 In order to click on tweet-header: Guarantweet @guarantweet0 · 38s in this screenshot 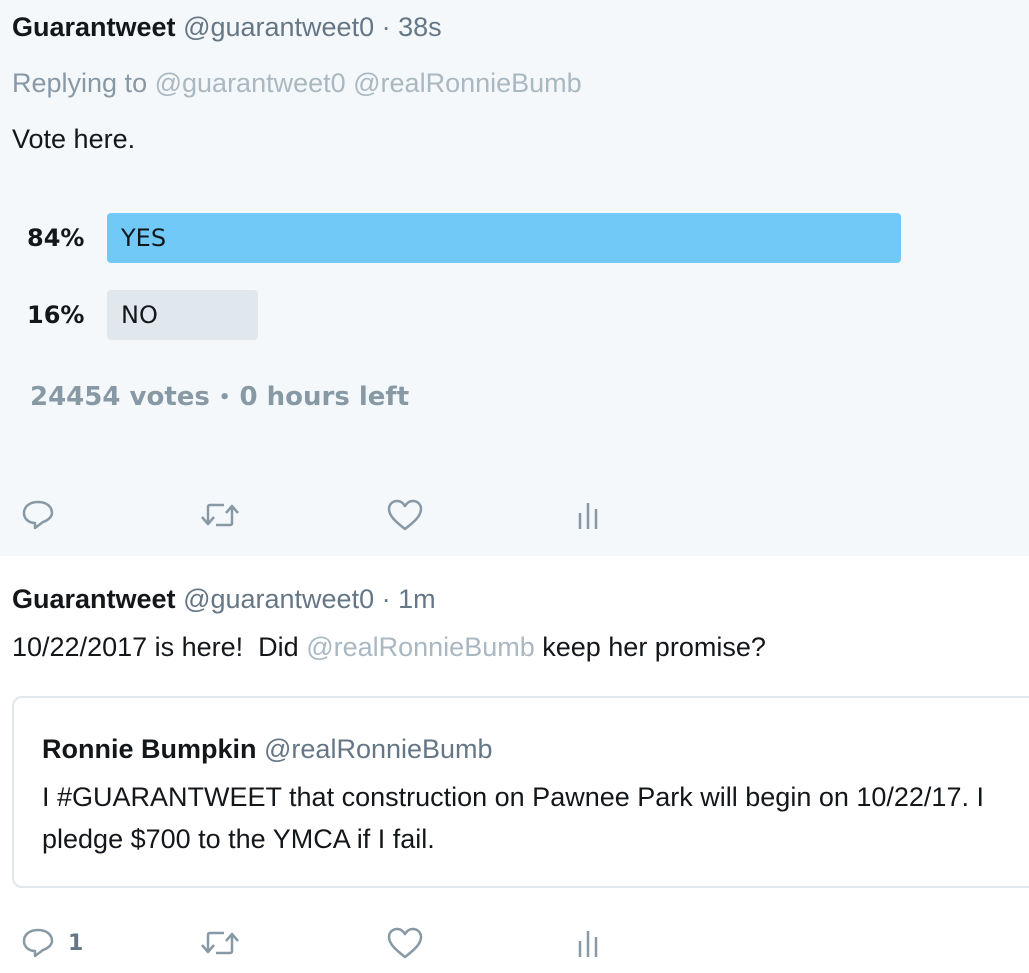, I will do `click(227, 27)`.